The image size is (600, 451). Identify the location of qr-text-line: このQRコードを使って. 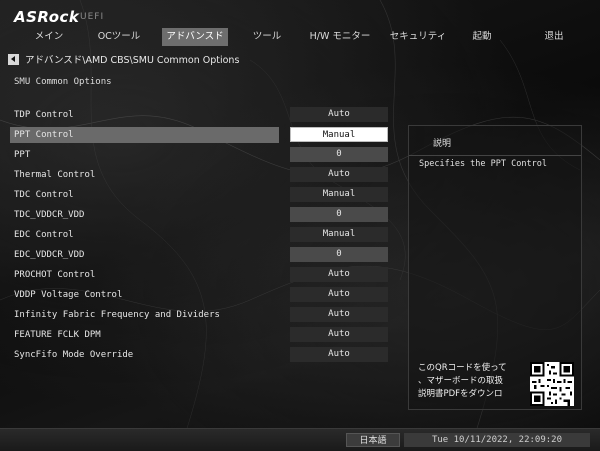
(462, 368).